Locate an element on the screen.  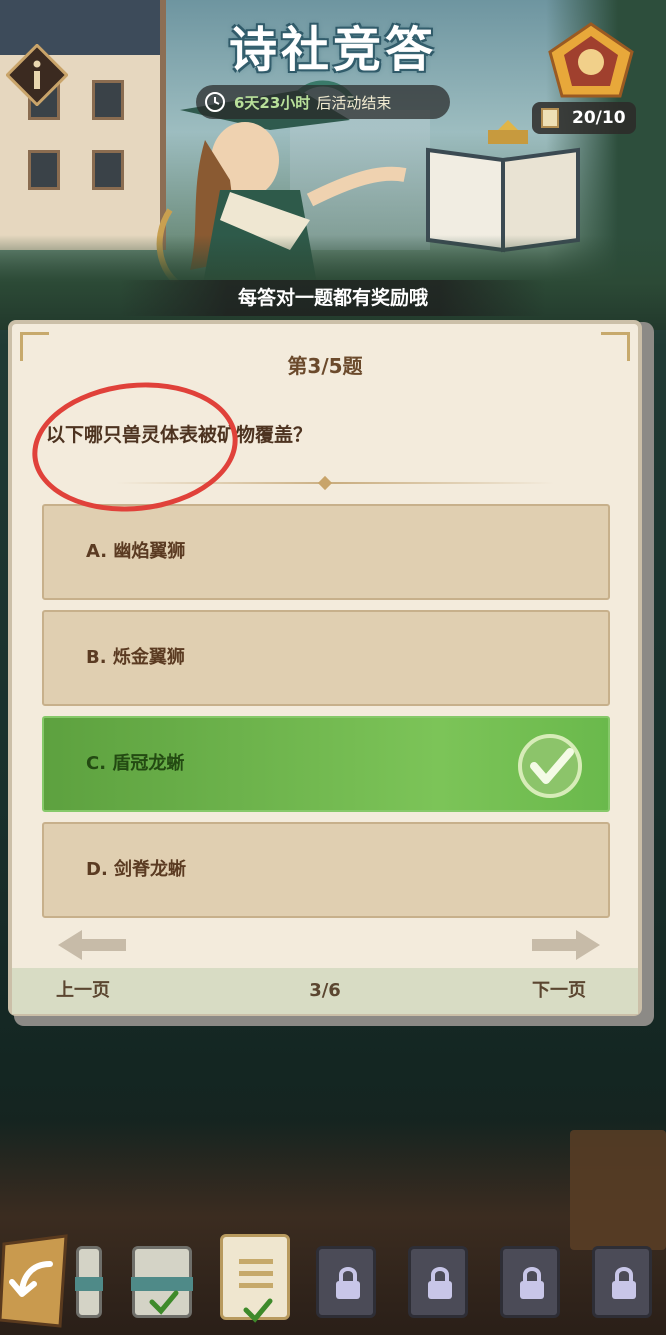
next-page-button: 下一页 is located at coordinates (559, 991).